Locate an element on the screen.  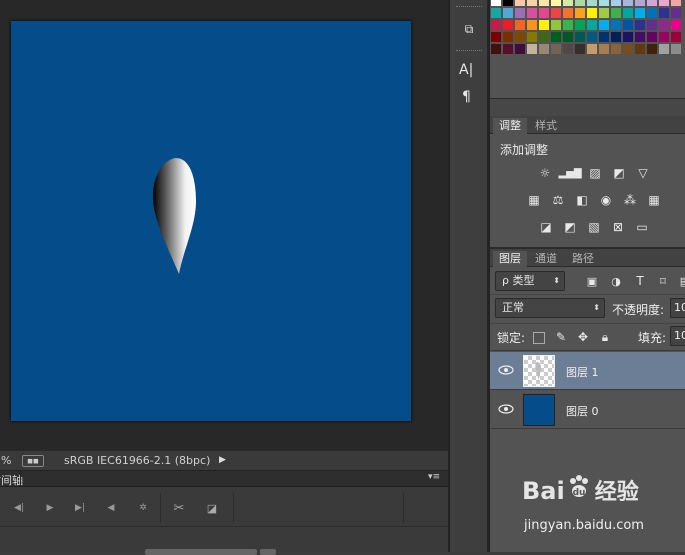
black-white-icon: ◧ is located at coordinates (582, 200).